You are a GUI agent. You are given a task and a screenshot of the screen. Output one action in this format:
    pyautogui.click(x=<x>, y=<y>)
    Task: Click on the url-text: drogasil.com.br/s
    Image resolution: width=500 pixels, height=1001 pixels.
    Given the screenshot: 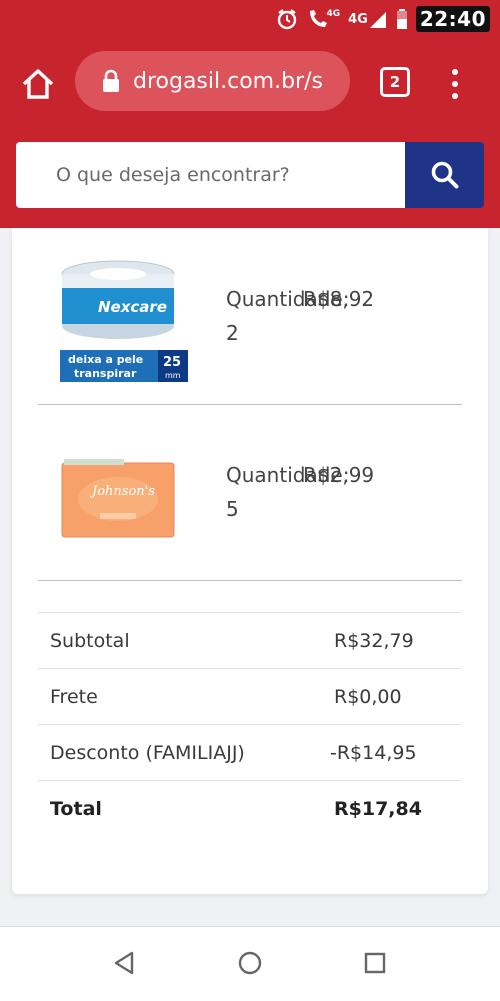 What is the action you would take?
    pyautogui.click(x=228, y=81)
    